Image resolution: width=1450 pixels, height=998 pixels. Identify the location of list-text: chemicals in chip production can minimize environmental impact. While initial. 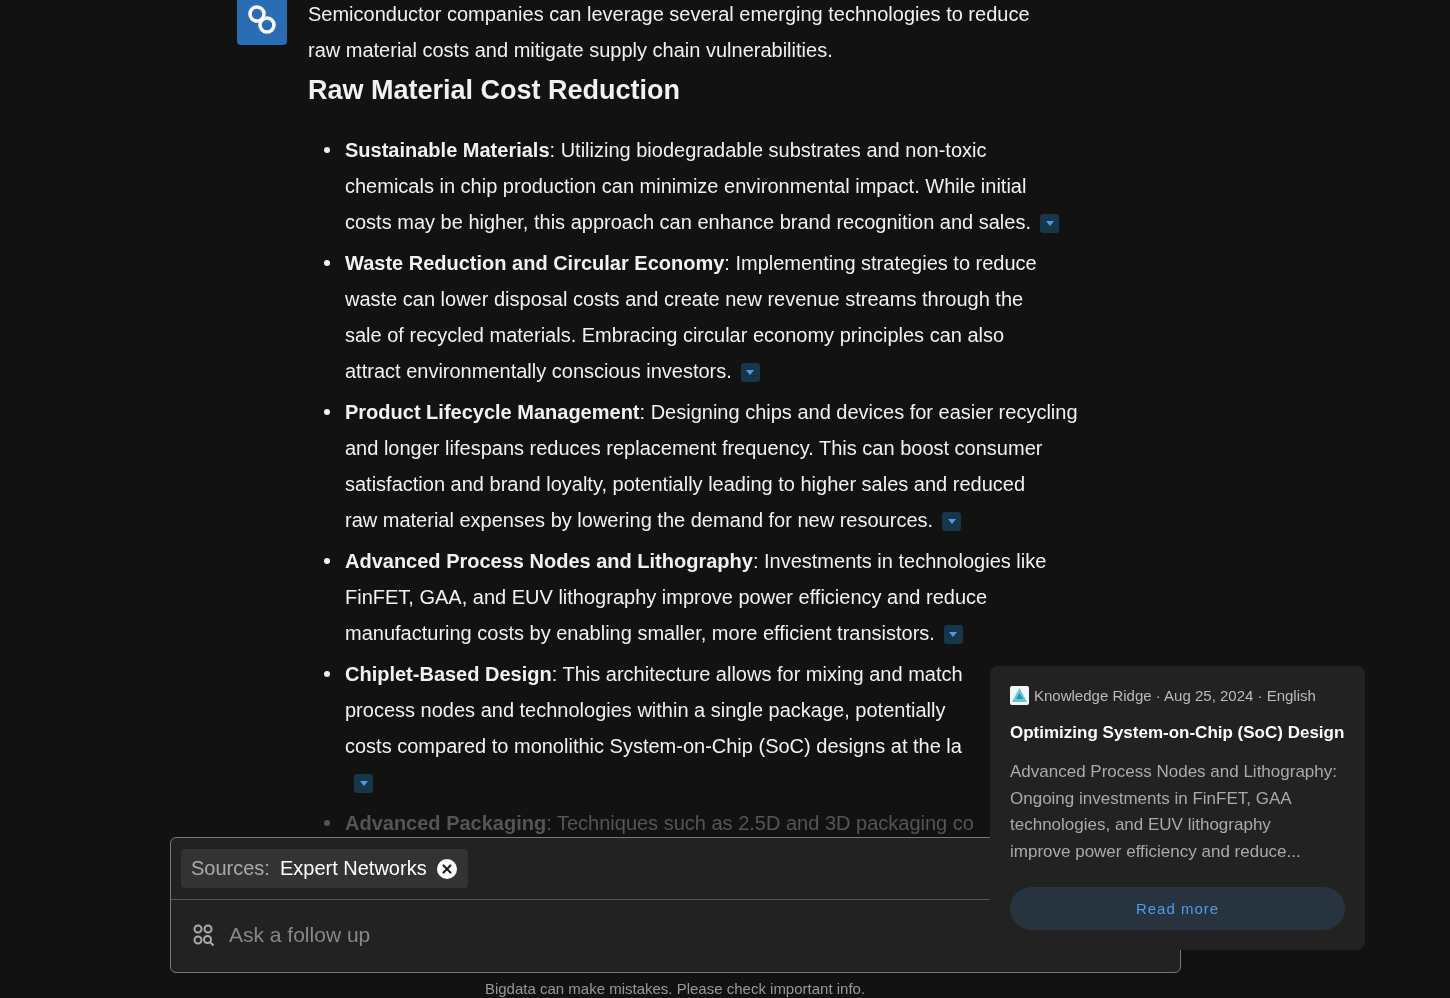
(686, 186).